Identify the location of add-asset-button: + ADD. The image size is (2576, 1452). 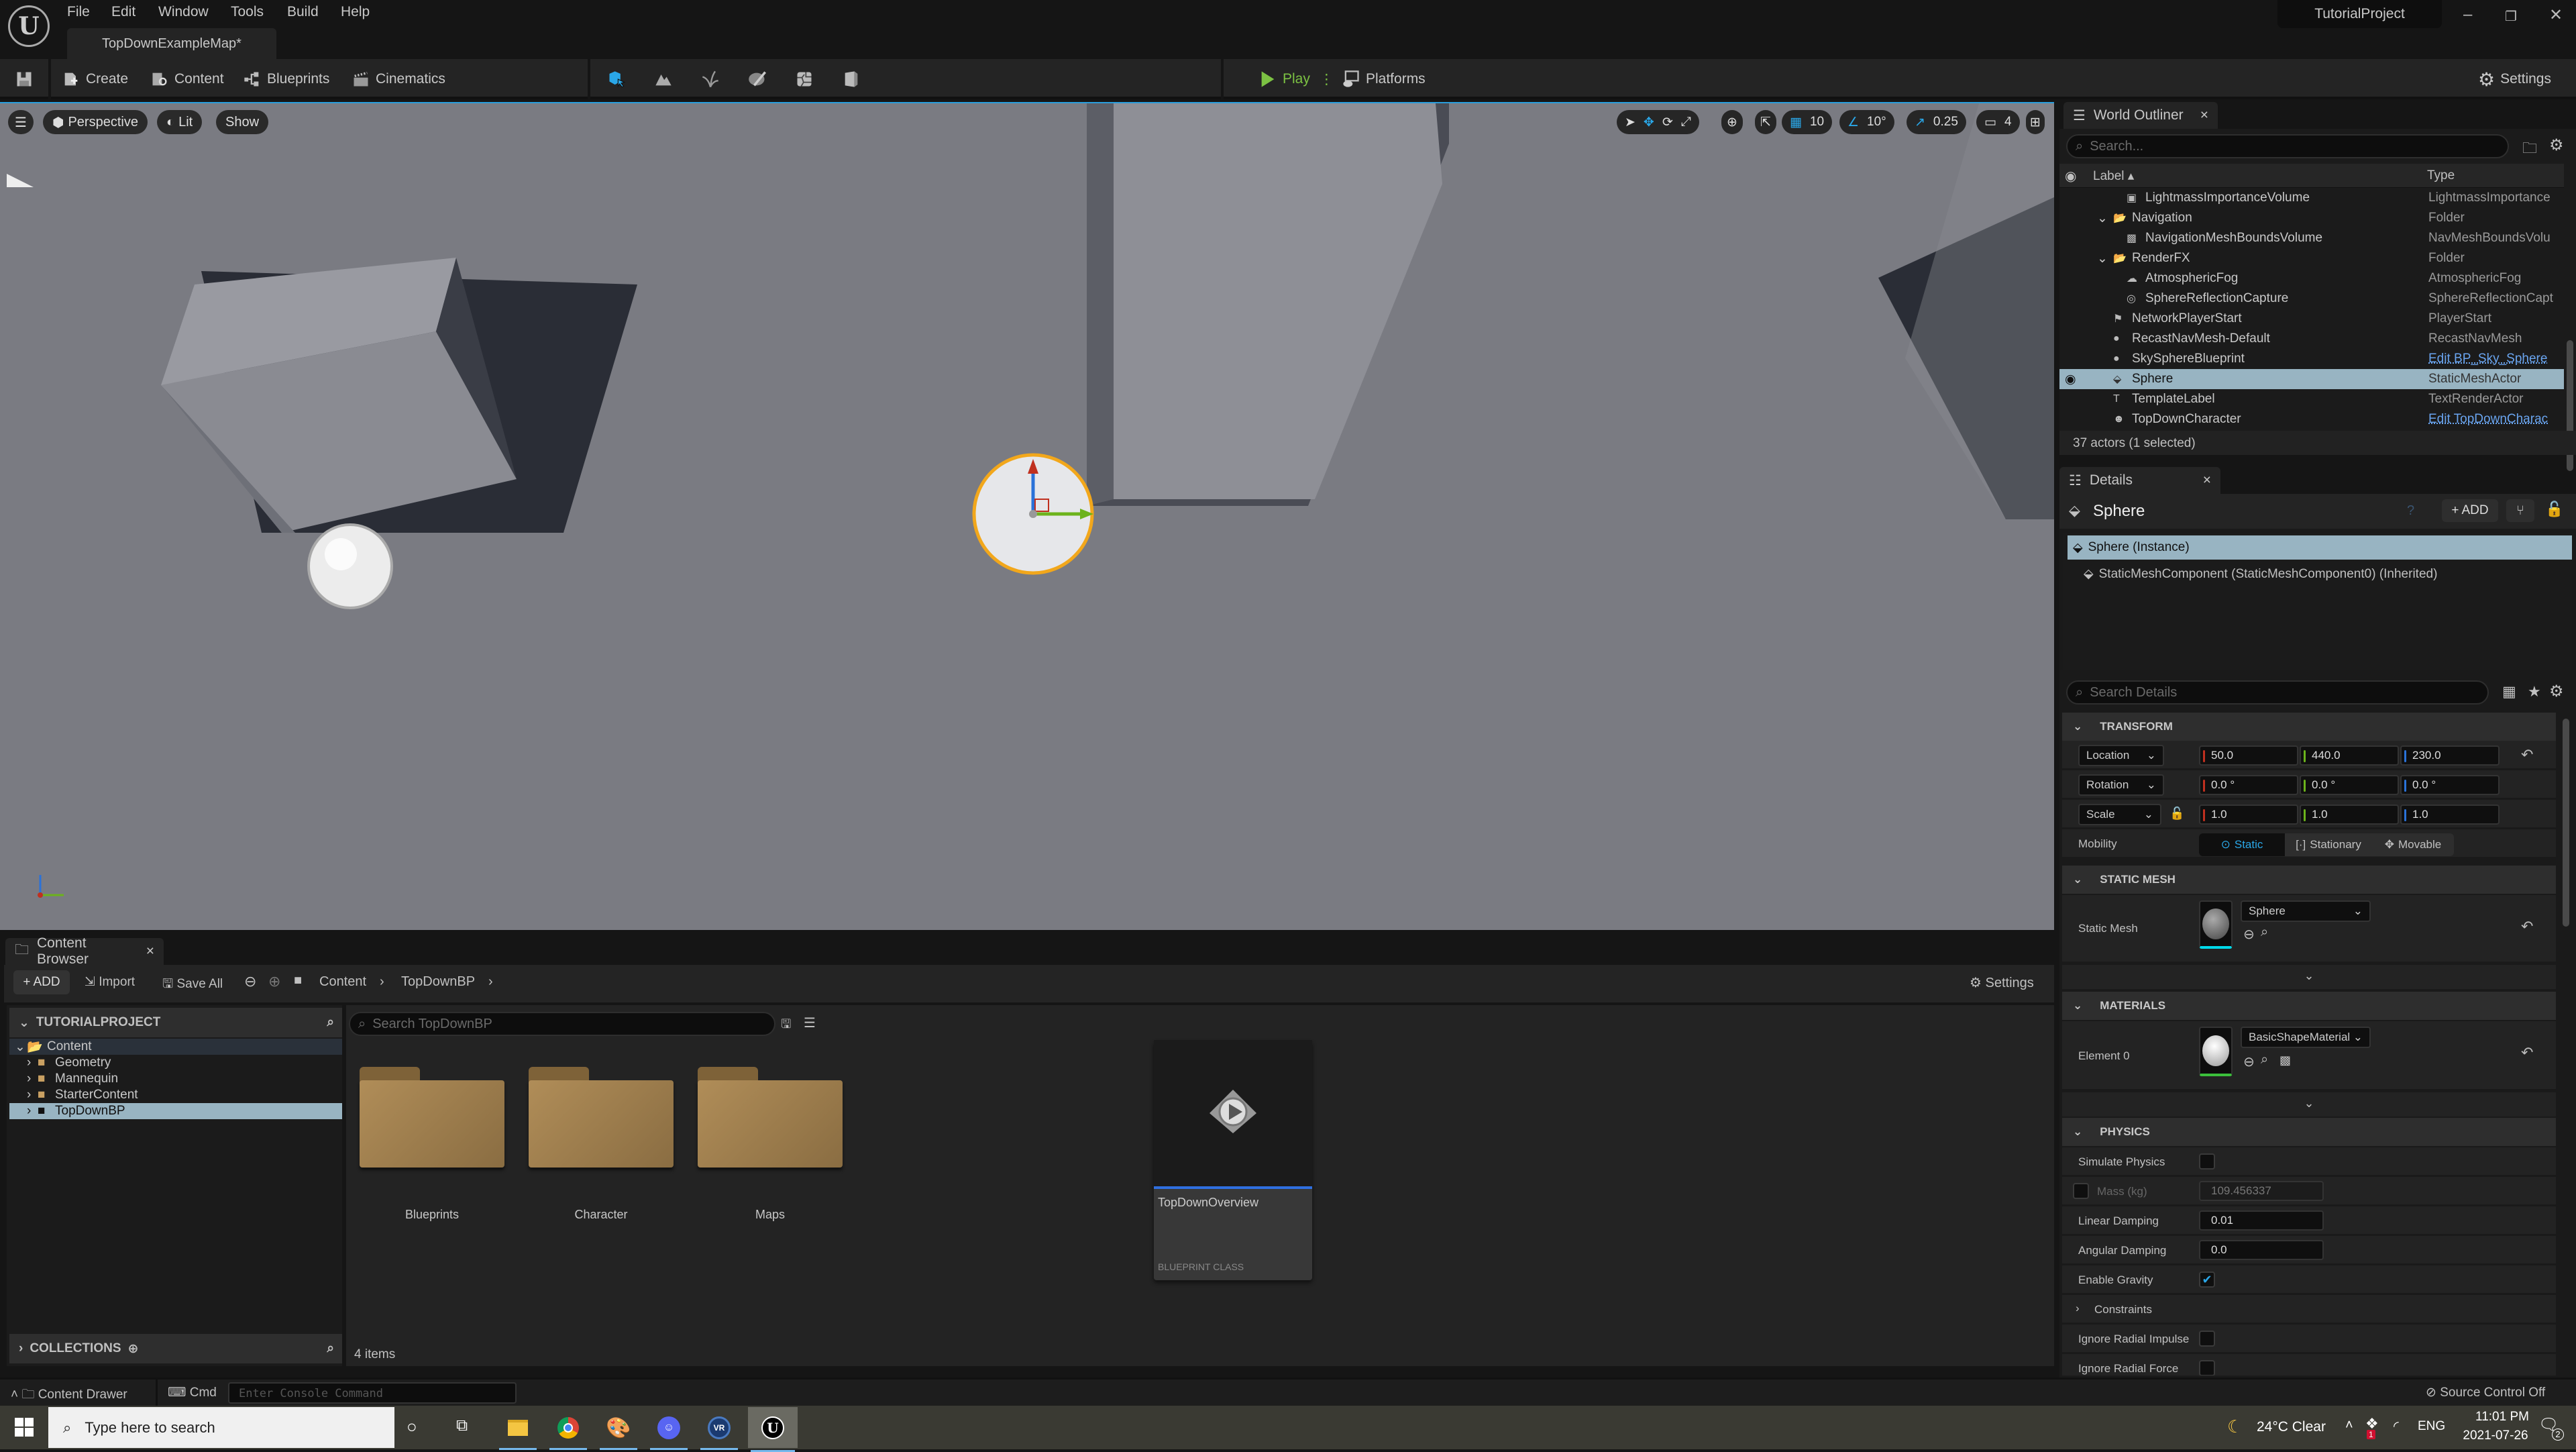
(41, 982).